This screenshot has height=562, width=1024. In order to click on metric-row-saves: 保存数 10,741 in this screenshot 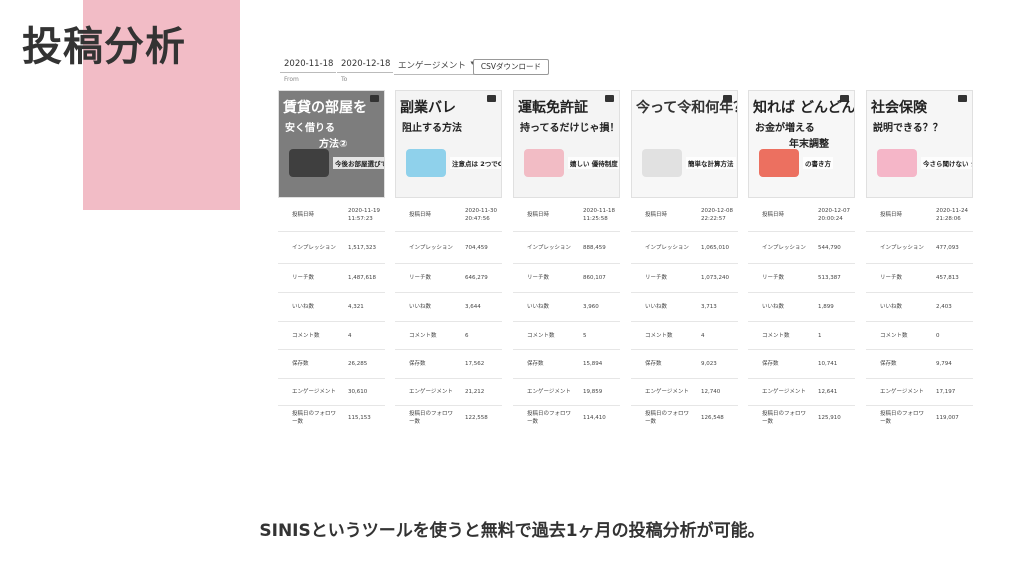, I will do `click(801, 364)`.